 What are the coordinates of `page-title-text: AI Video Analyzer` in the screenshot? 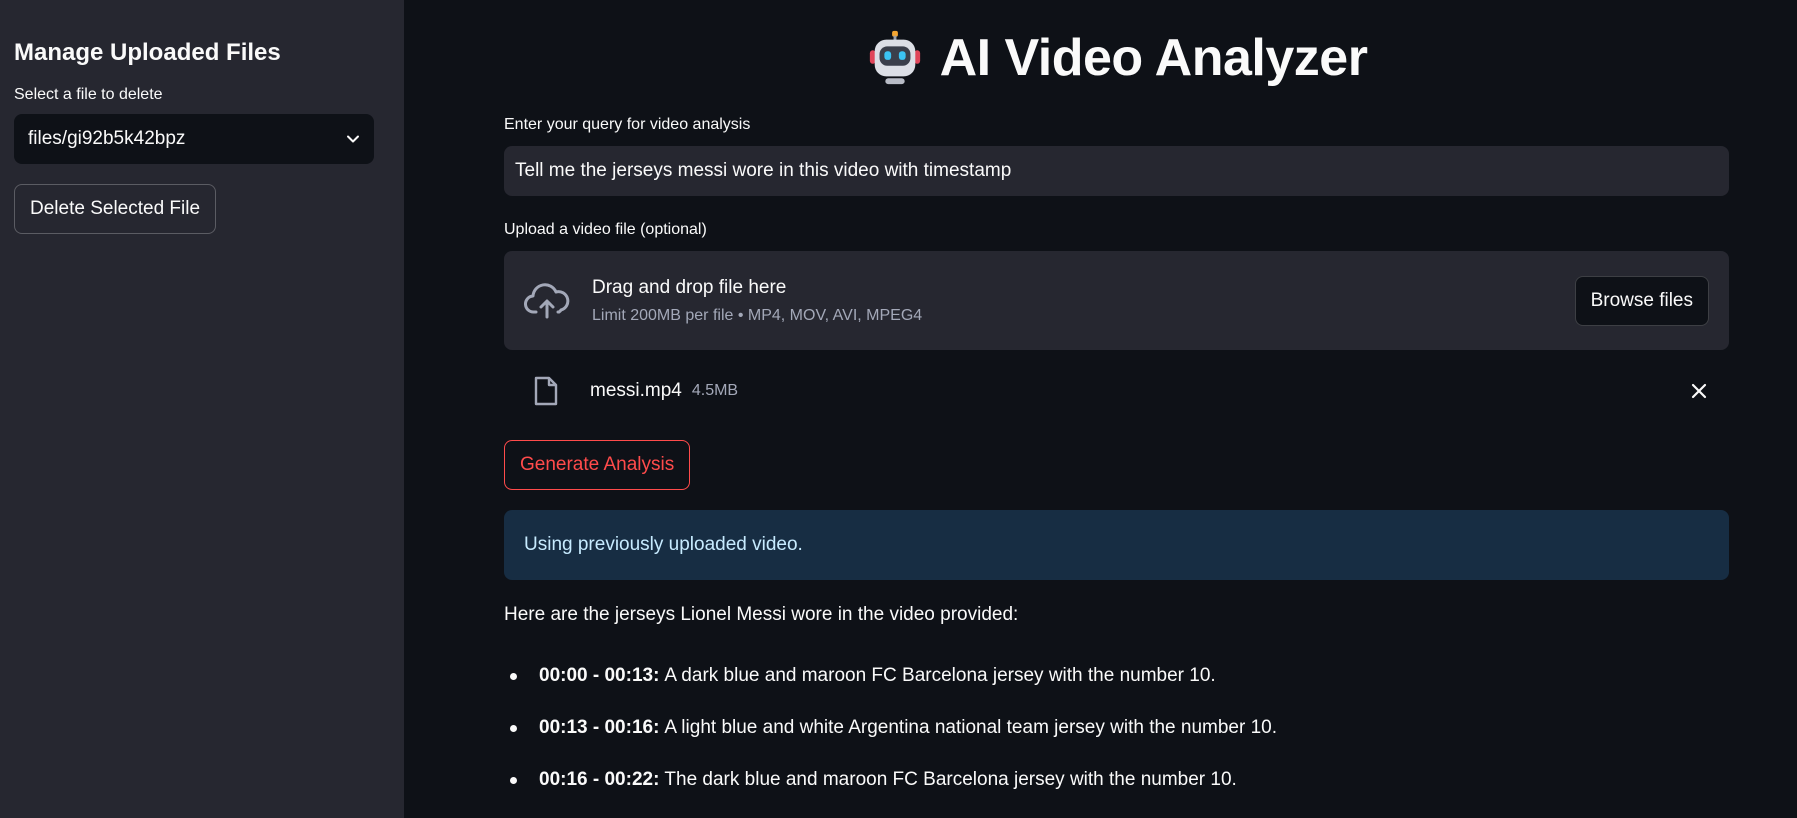 It's located at (1153, 58).